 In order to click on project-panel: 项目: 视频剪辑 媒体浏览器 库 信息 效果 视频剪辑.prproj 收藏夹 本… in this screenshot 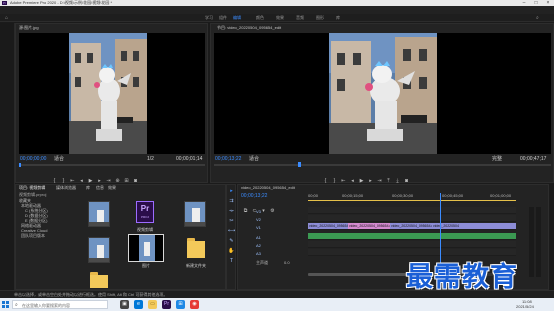, I will do `click(120, 237)`.